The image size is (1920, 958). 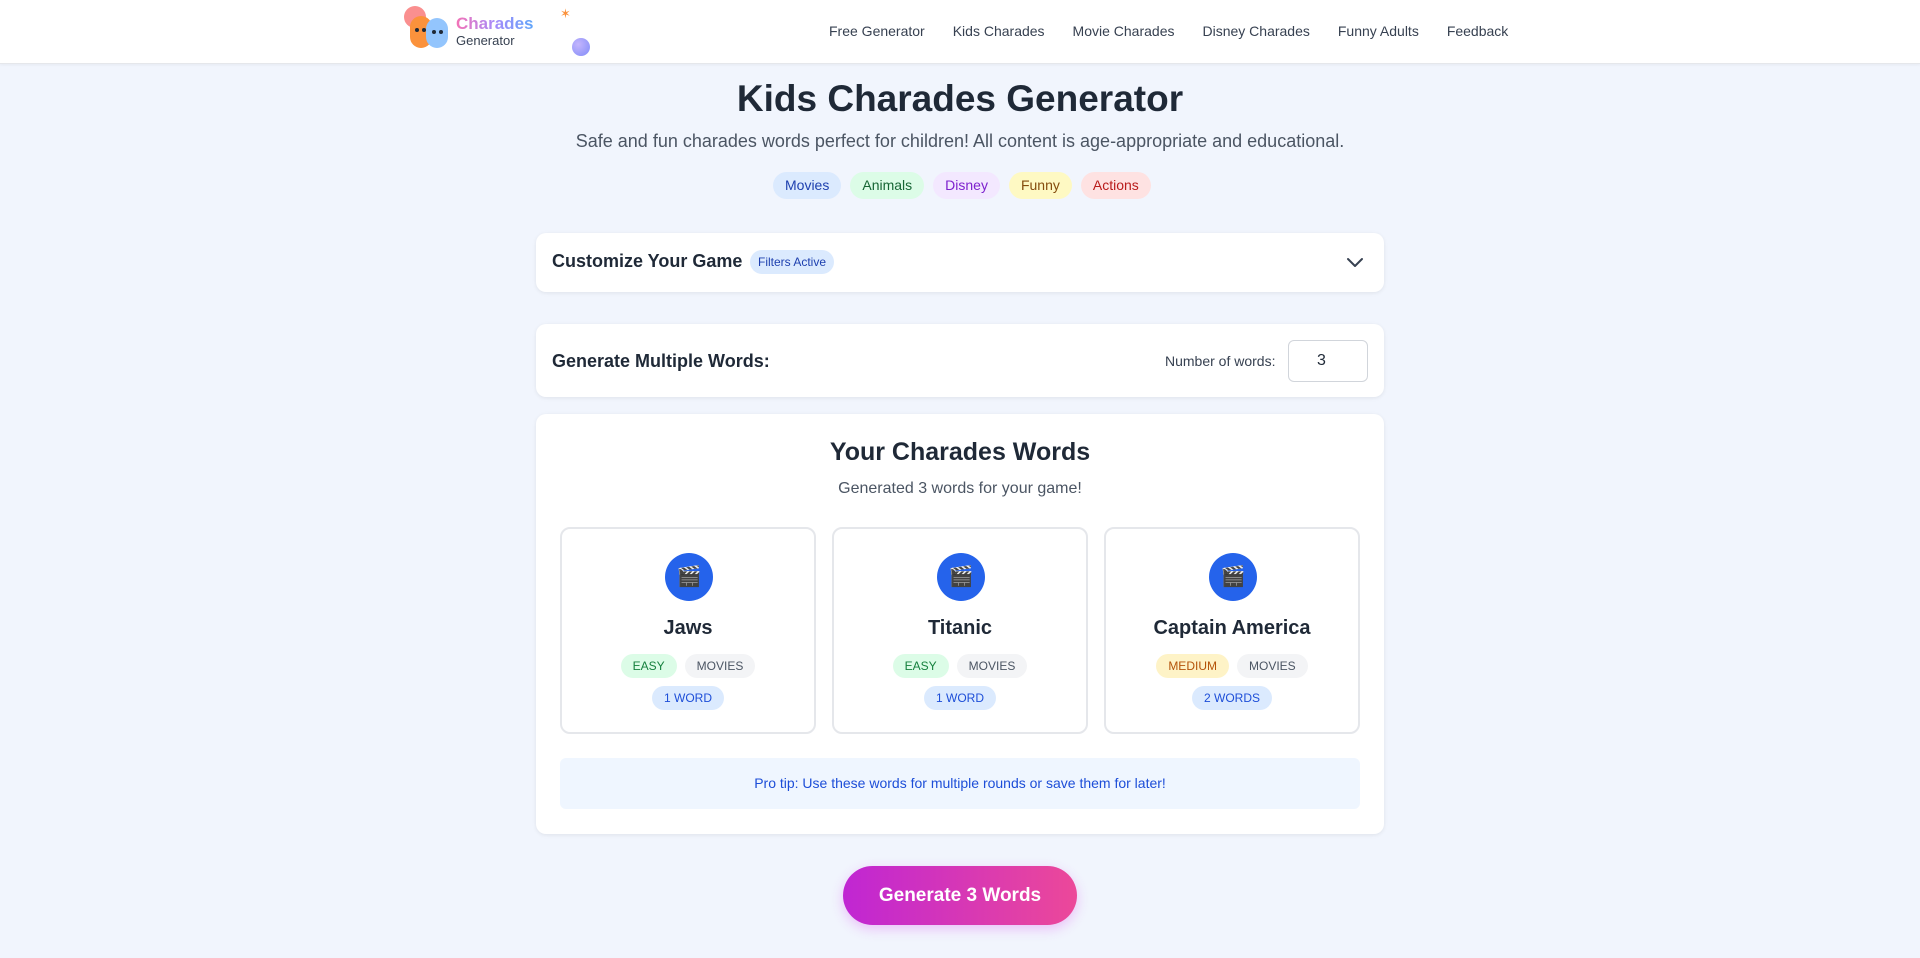 I want to click on logo-subtitle: Generator, so click(x=485, y=40).